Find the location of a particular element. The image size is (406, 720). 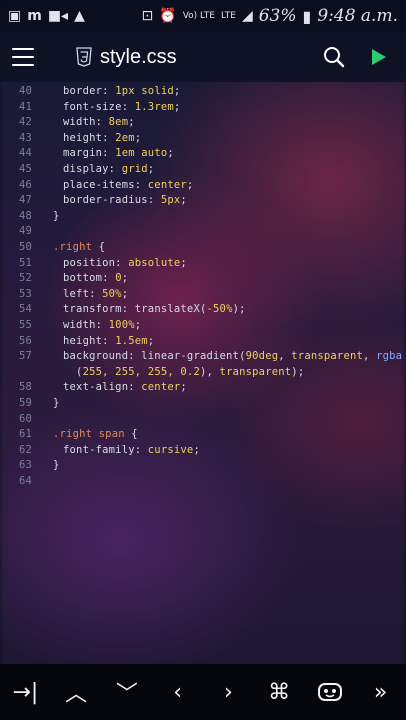

photos-icon: ▣ is located at coordinates (15, 16).